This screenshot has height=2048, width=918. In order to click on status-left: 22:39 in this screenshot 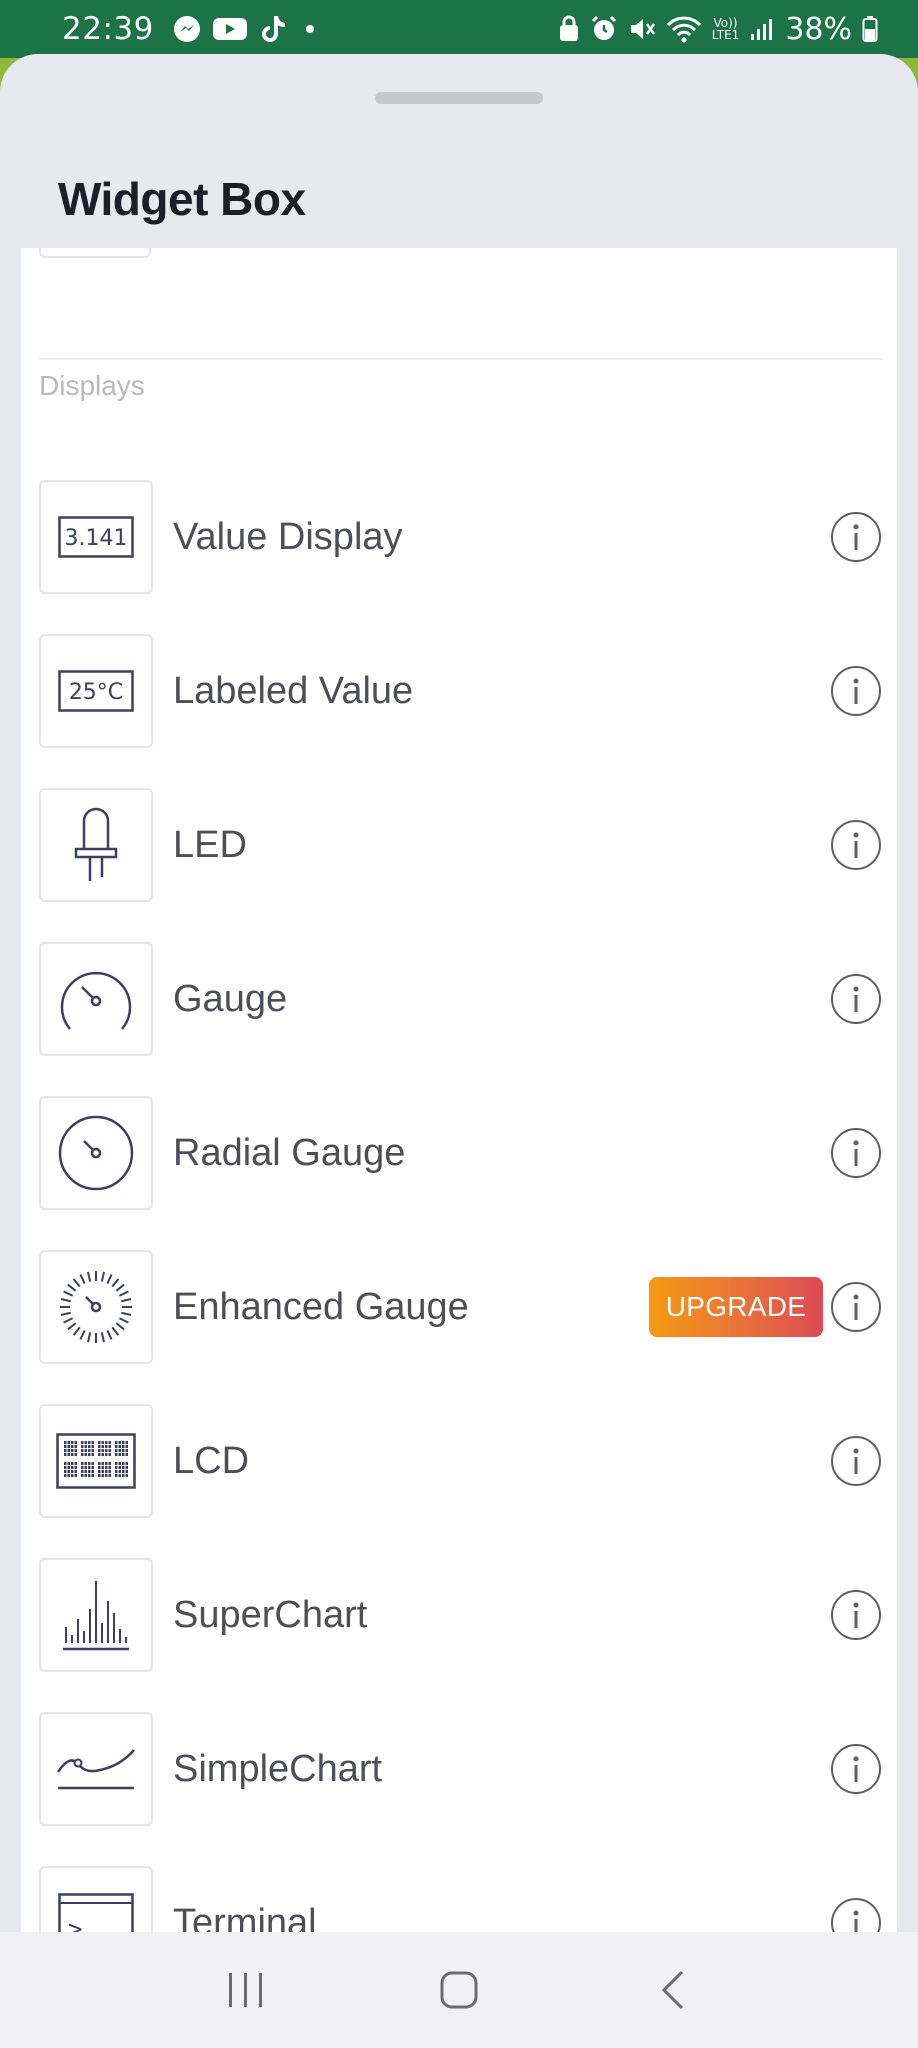, I will do `click(188, 29)`.